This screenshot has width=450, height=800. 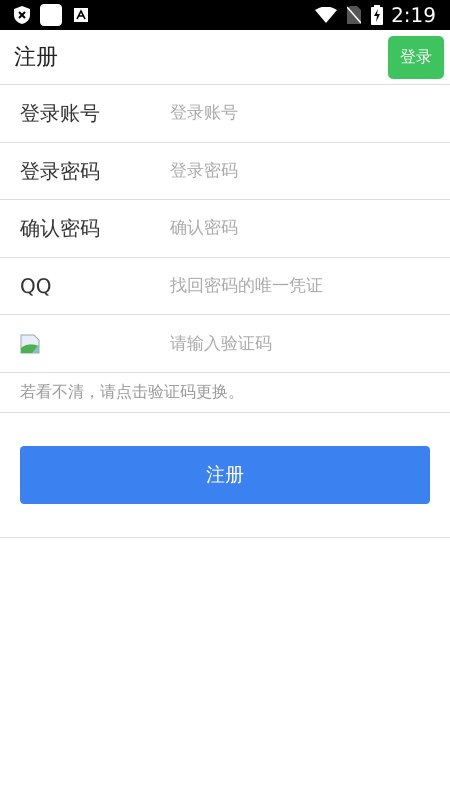 What do you see at coordinates (225, 475) in the screenshot?
I see `register-button: 注册` at bounding box center [225, 475].